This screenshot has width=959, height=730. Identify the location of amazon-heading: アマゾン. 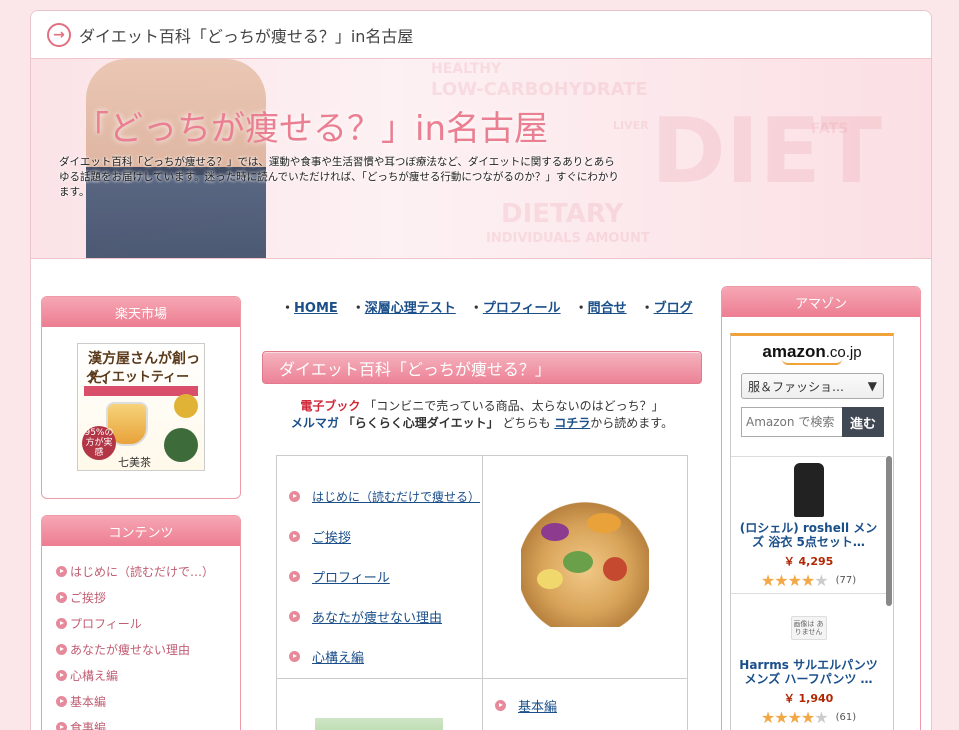
(821, 302).